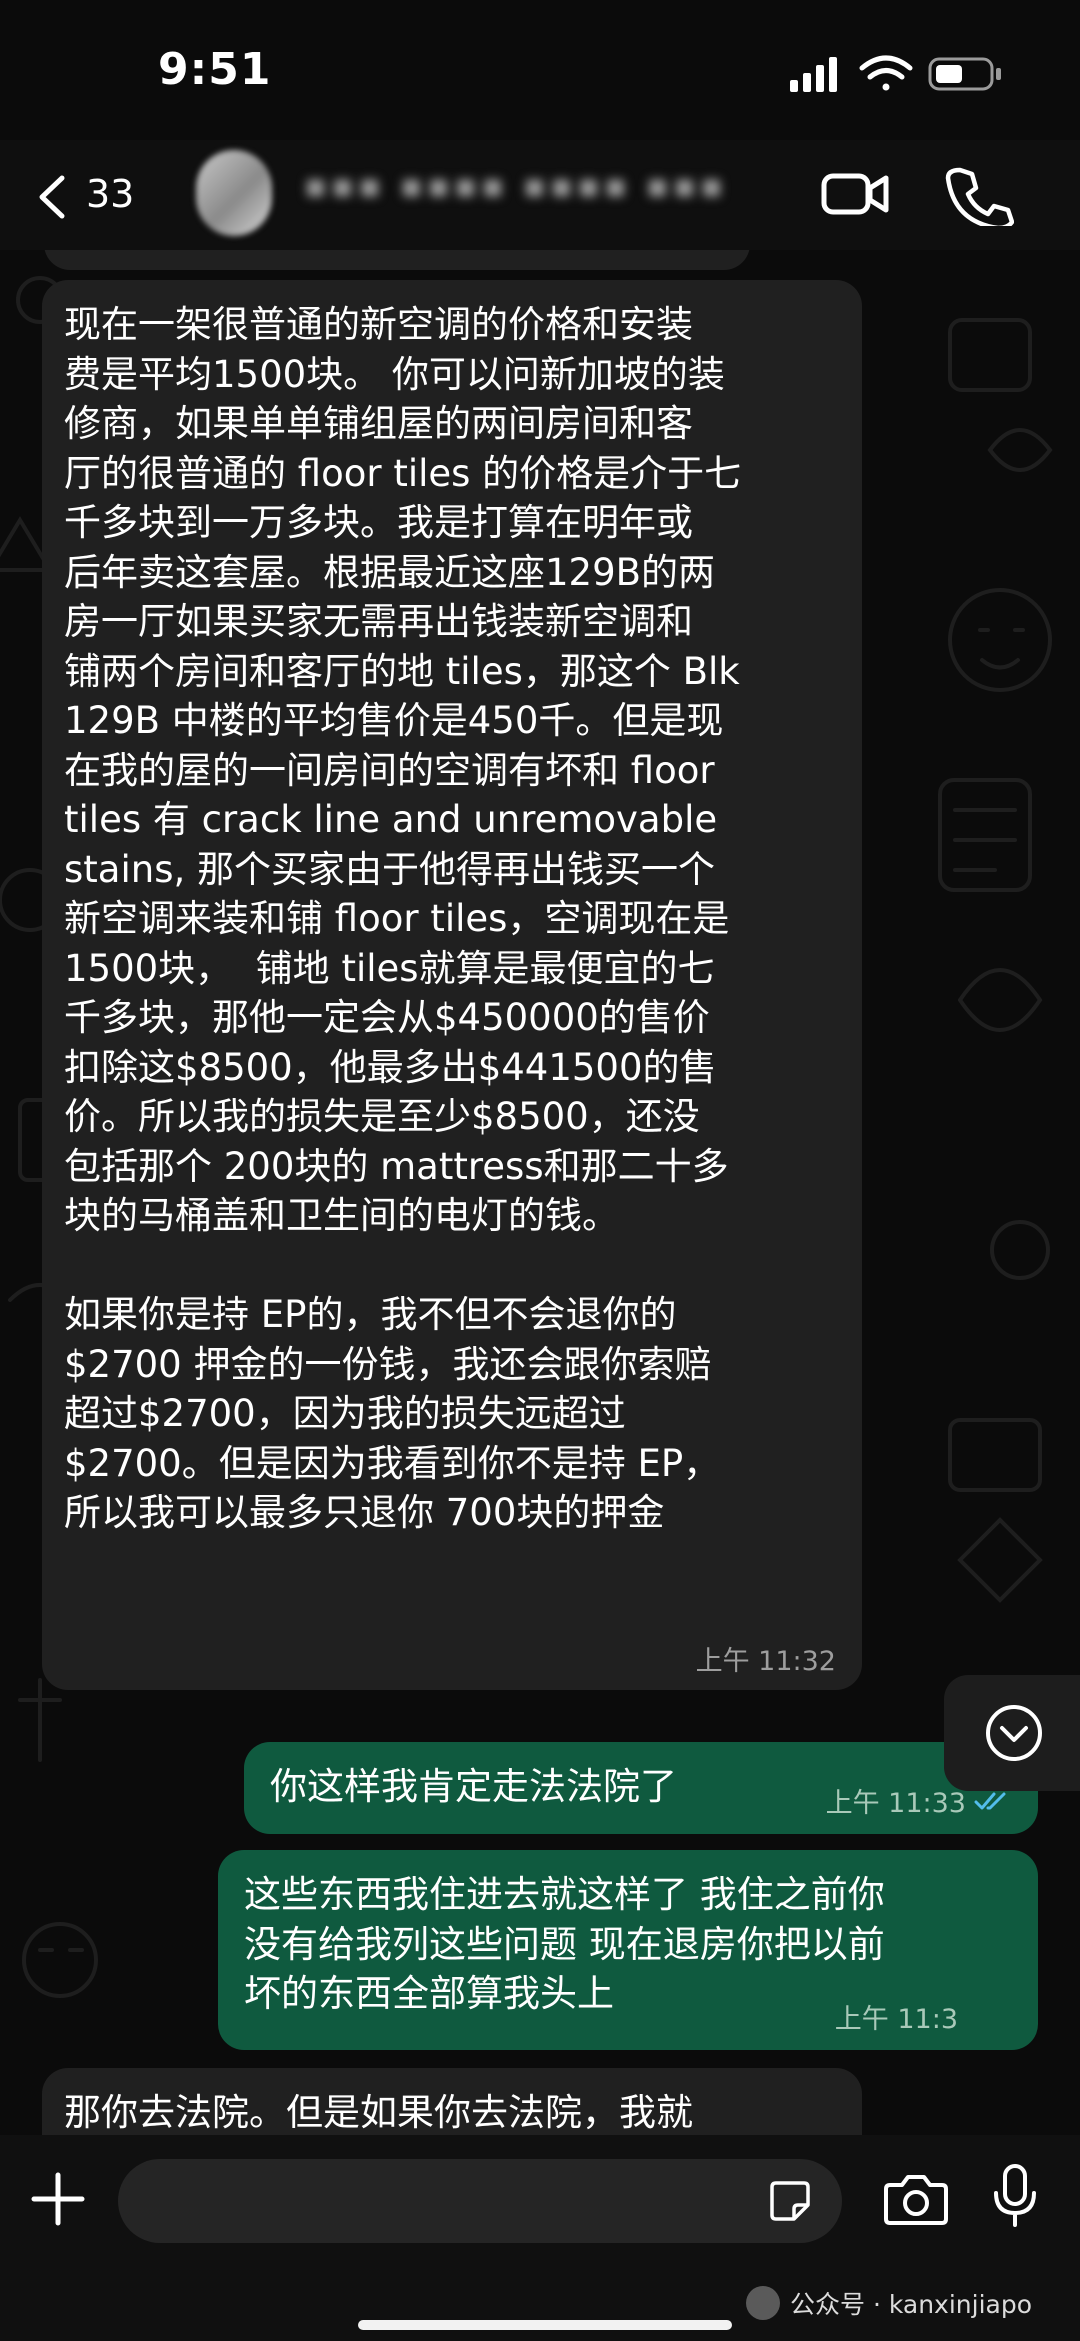 This screenshot has height=2341, width=1080. I want to click on status-bar: 9:51, so click(540, 70).